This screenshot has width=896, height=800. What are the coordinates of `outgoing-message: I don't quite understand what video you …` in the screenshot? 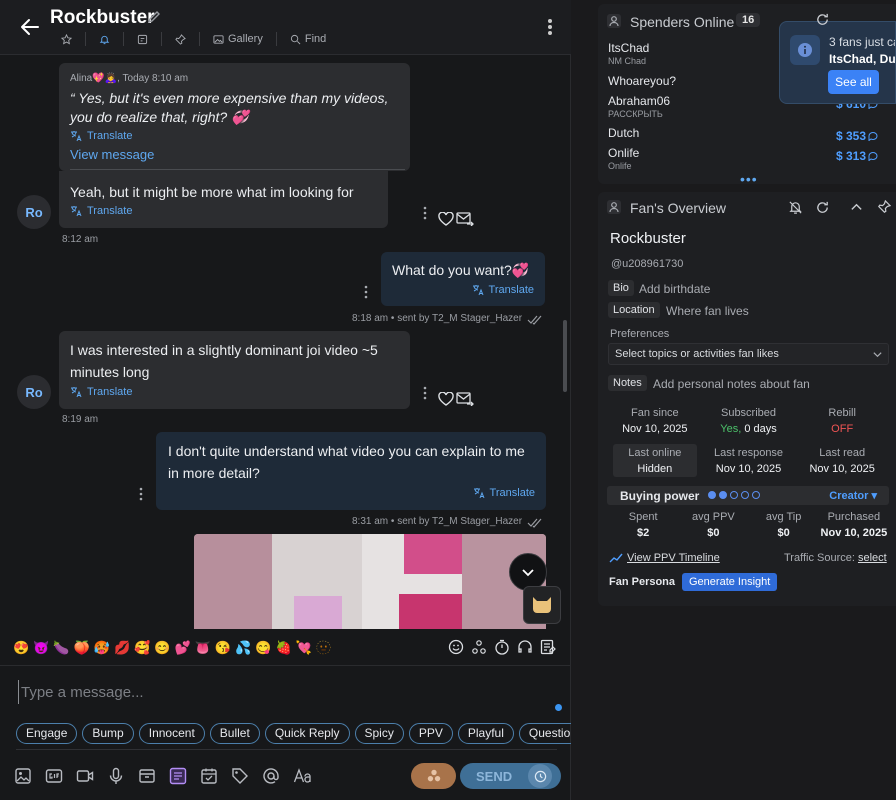 It's located at (351, 471).